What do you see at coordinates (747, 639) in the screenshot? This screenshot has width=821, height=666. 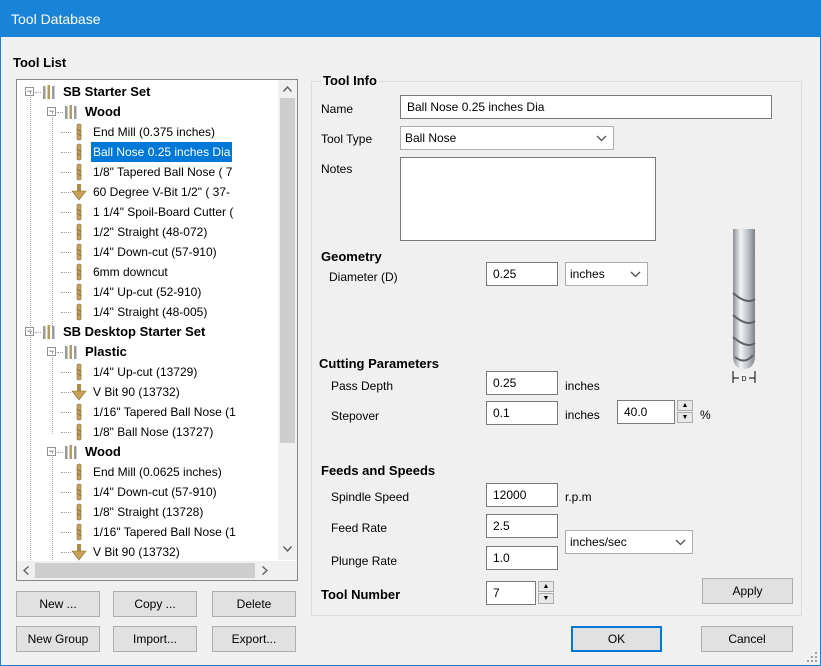 I see `cancel-button: Cancel` at bounding box center [747, 639].